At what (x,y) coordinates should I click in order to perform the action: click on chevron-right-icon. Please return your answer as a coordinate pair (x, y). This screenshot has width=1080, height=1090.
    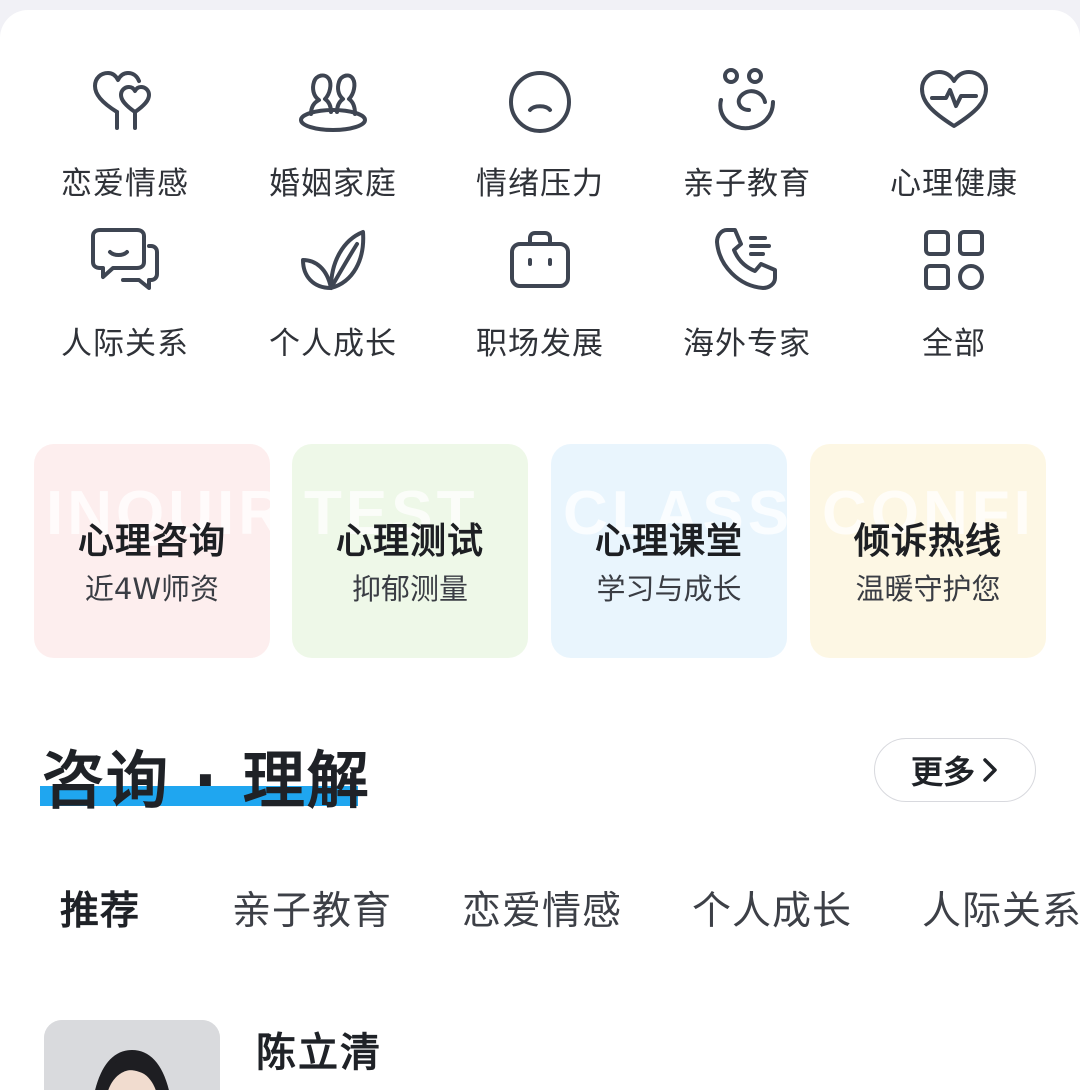
    Looking at the image, I should click on (990, 770).